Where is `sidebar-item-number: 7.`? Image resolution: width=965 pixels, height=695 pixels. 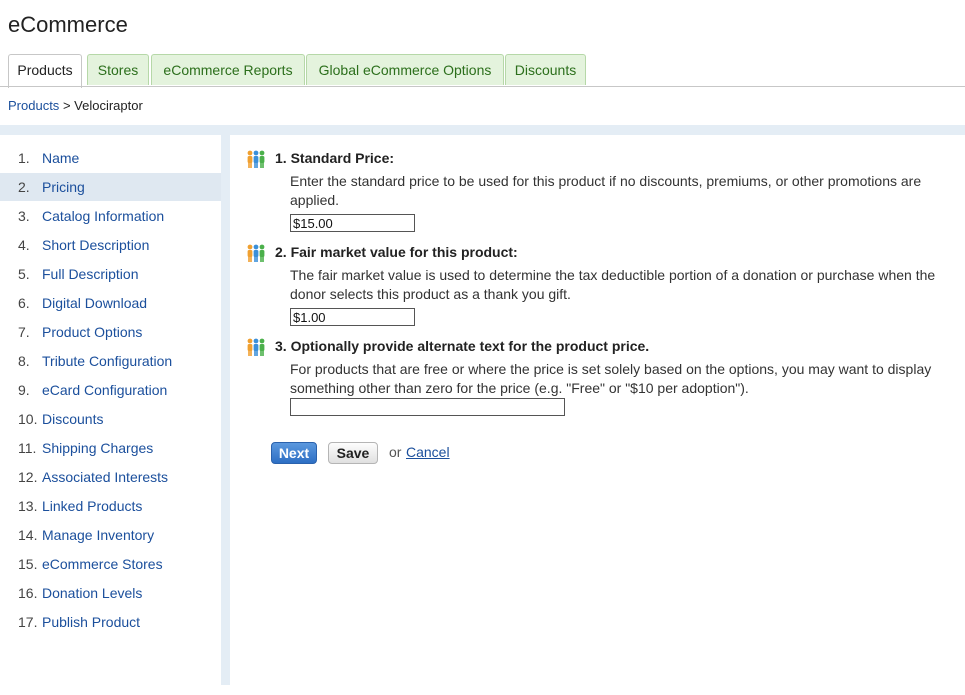
sidebar-item-number: 7. is located at coordinates (24, 332).